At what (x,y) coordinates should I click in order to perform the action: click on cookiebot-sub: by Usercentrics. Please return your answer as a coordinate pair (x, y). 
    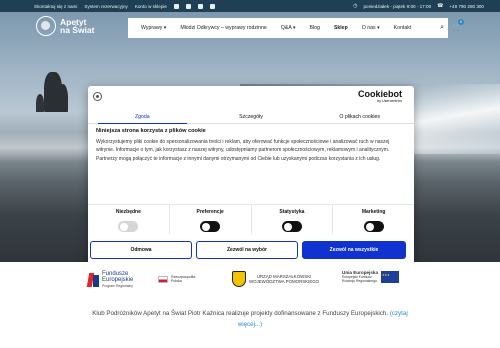
    Looking at the image, I should click on (389, 101).